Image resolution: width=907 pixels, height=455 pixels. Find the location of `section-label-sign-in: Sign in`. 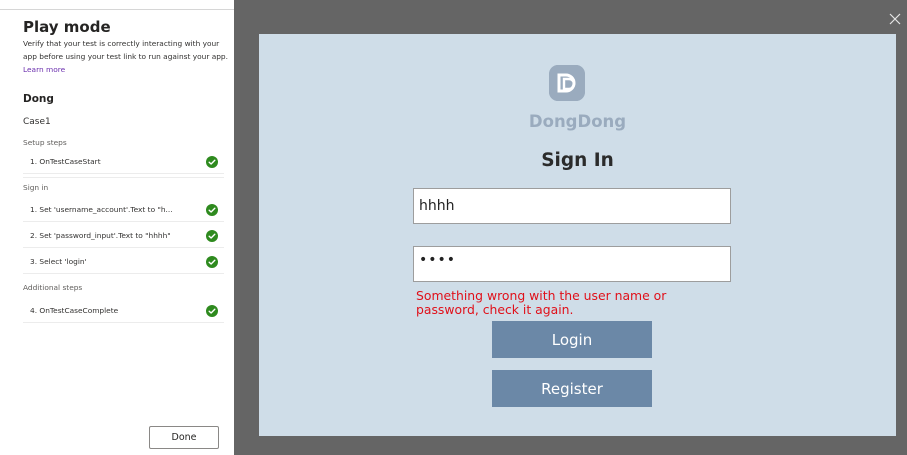

section-label-sign-in: Sign in is located at coordinates (36, 187).